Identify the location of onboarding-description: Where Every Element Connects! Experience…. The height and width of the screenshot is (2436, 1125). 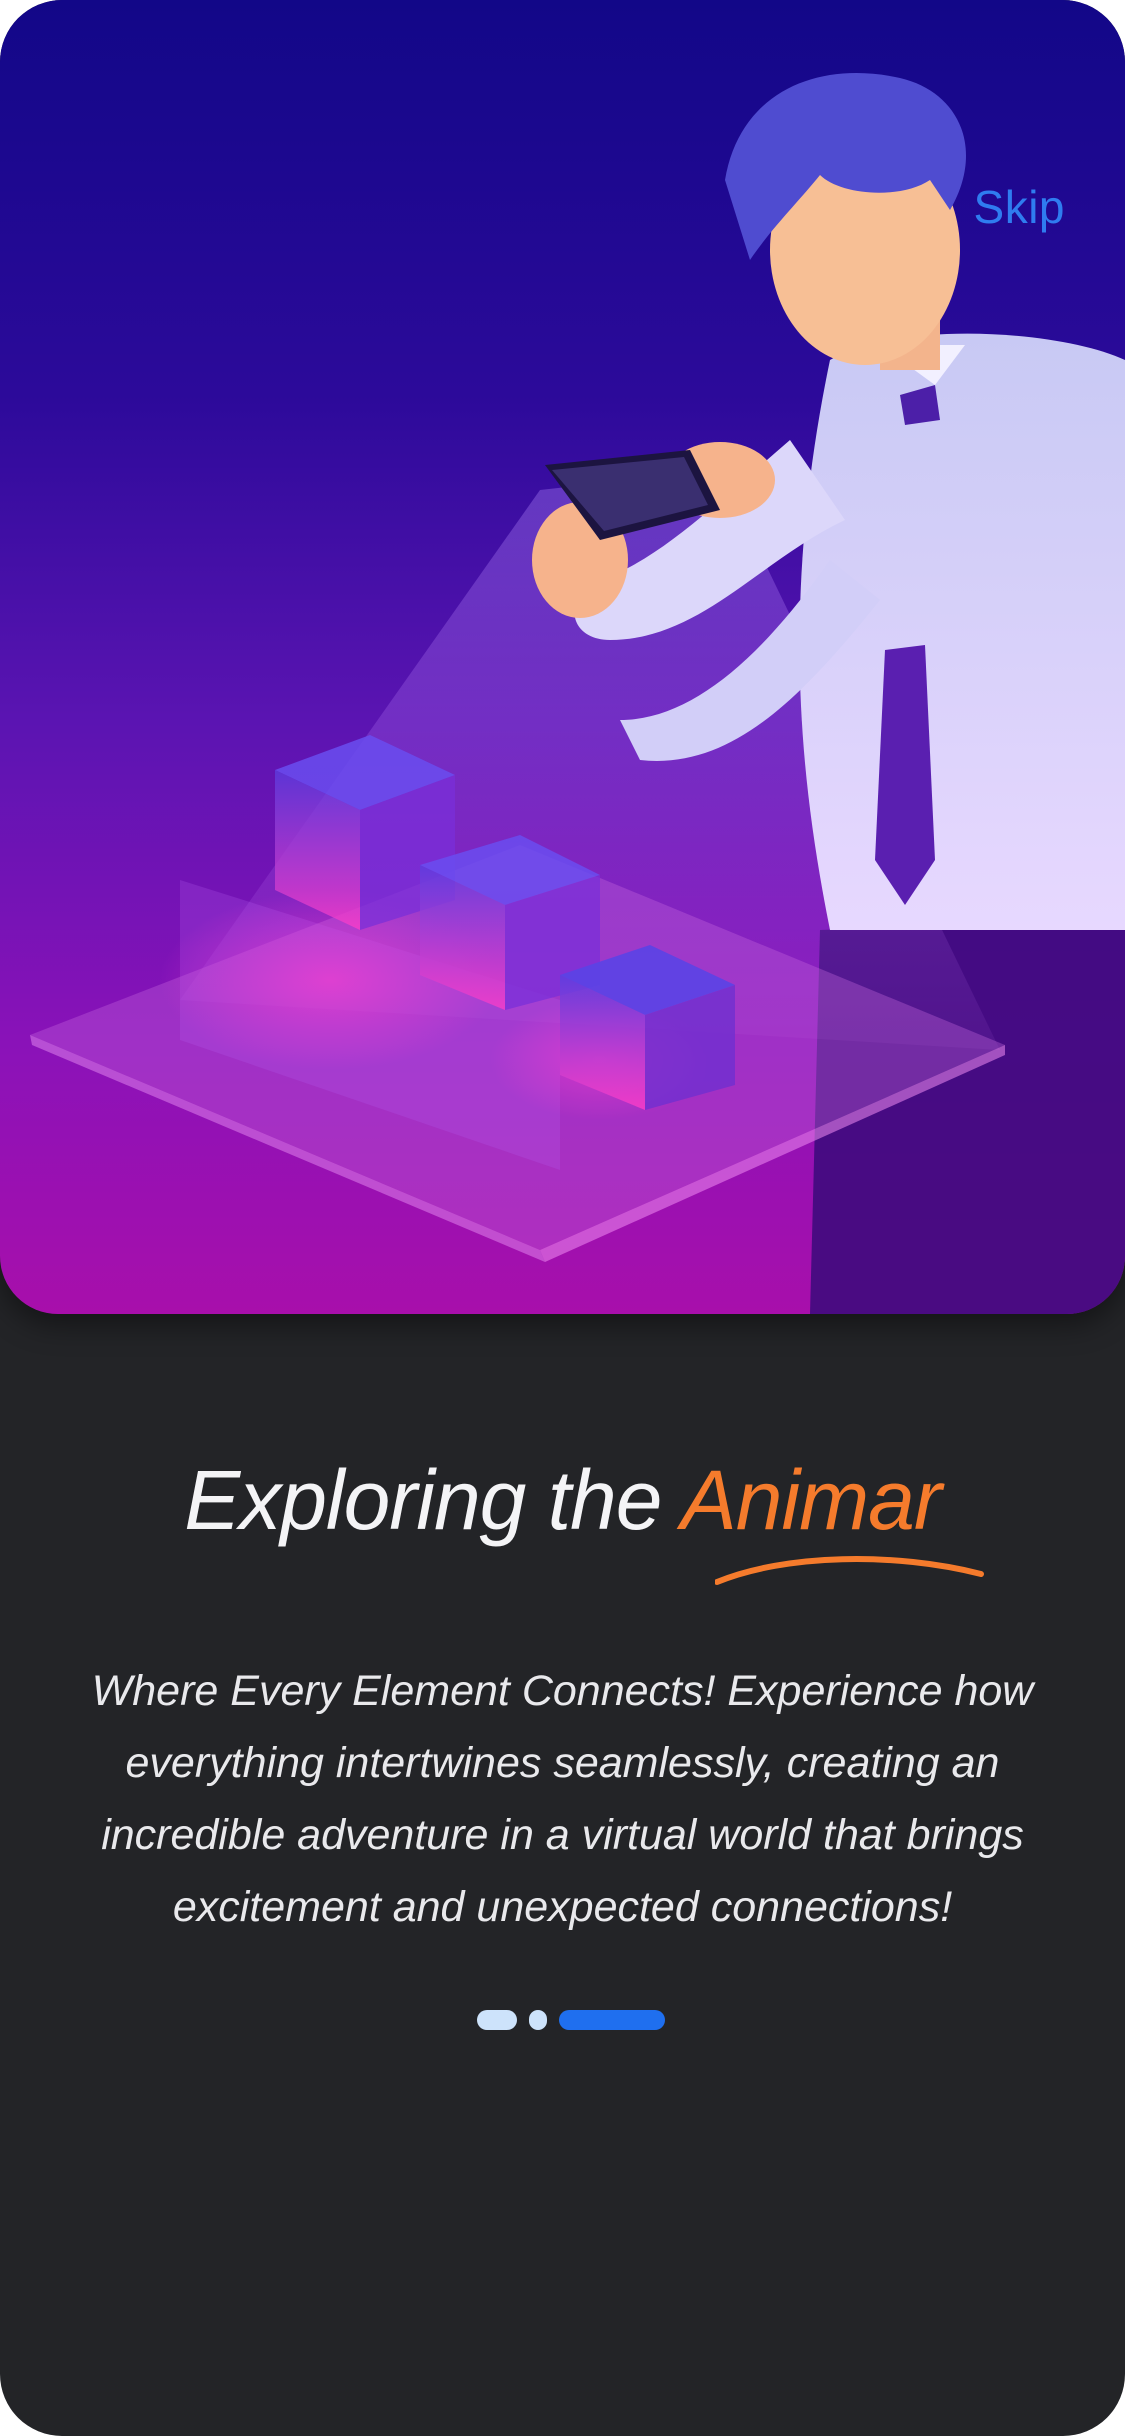
(562, 1799).